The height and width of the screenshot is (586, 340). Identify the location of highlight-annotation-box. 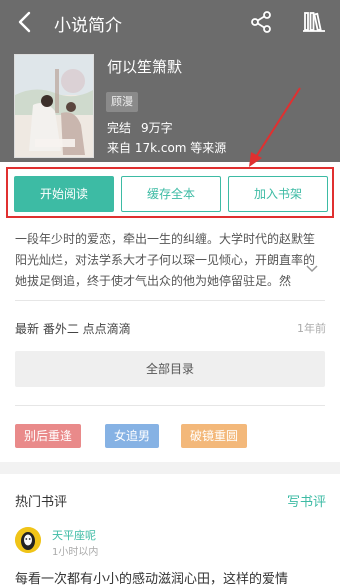
(170, 192).